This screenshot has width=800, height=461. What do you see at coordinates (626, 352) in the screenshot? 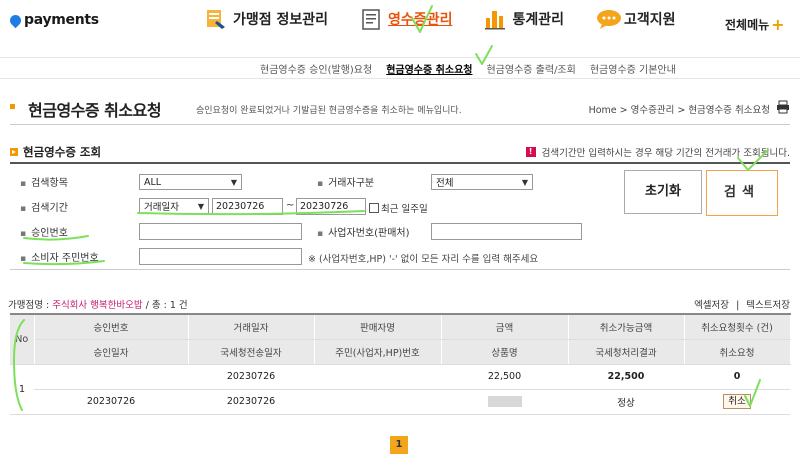
I see `column-header: 국세청처리결과` at bounding box center [626, 352].